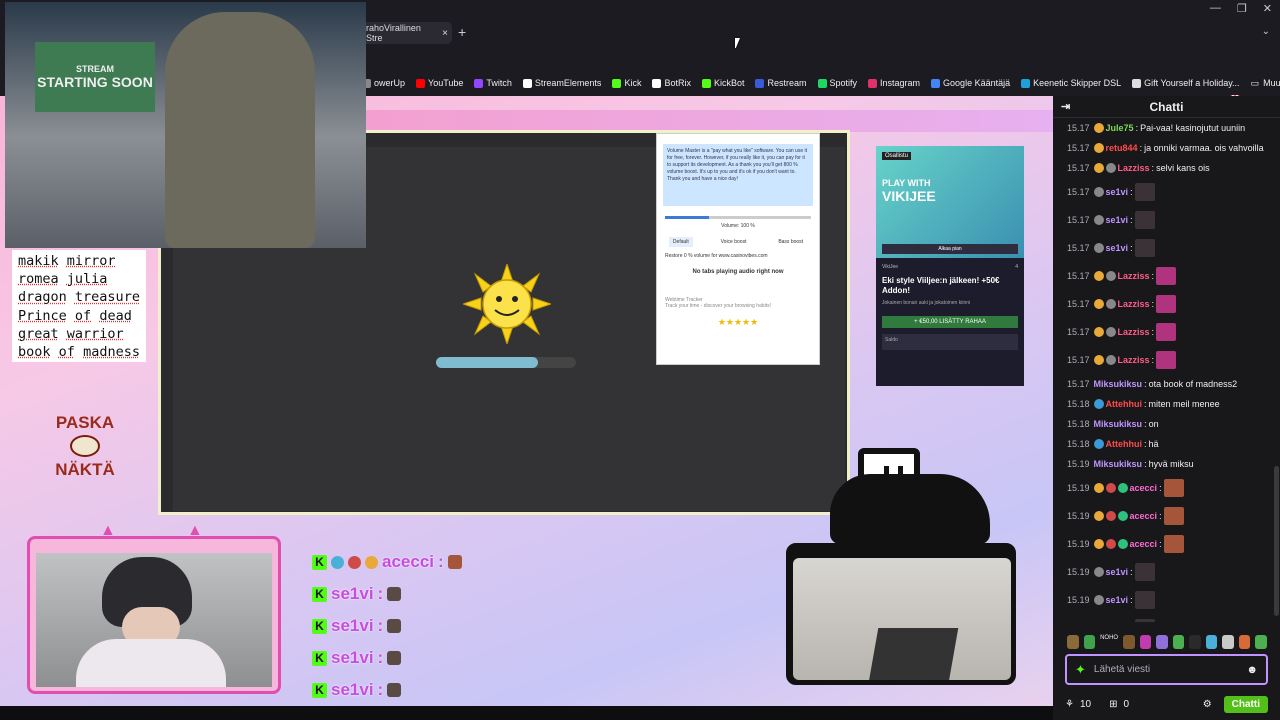 This screenshot has height=720, width=1280. What do you see at coordinates (1265, 83) in the screenshot?
I see `other-bookmarks: ▭Muut kirjanmerkit` at bounding box center [1265, 83].